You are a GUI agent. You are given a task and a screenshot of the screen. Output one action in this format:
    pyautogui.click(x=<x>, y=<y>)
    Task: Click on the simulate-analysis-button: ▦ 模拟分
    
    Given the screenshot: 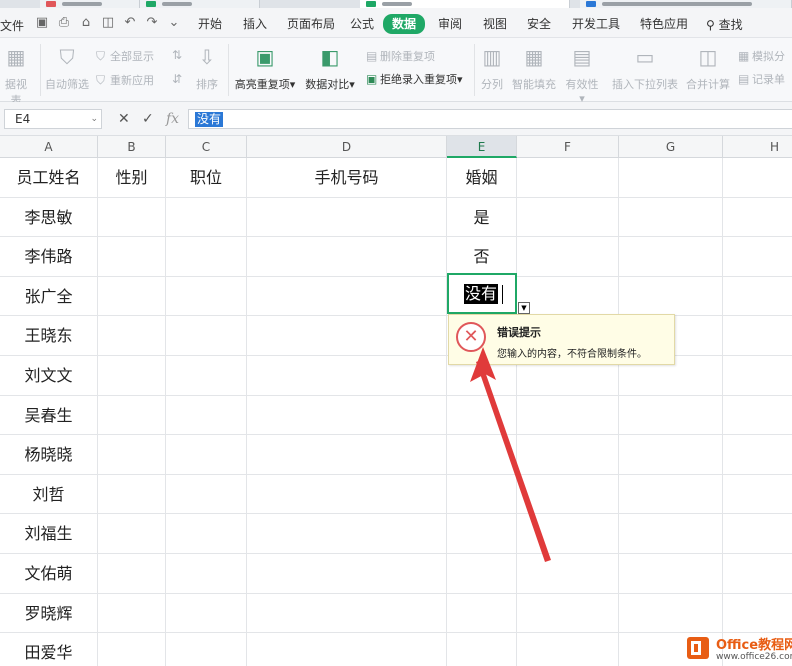 What is the action you would take?
    pyautogui.click(x=761, y=56)
    